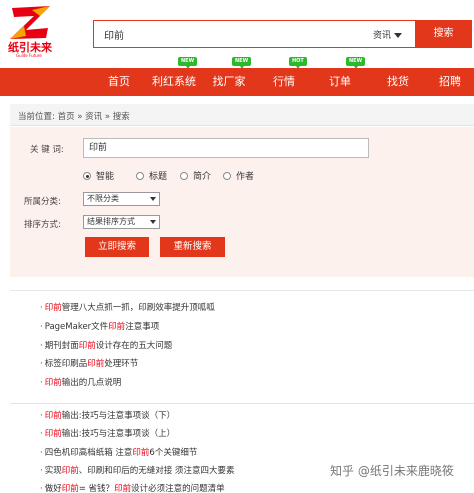 This screenshot has width=474, height=493. Describe the element at coordinates (118, 416) in the screenshot. I see `result-text: 输出:技巧与注意事项谈（下）` at that location.